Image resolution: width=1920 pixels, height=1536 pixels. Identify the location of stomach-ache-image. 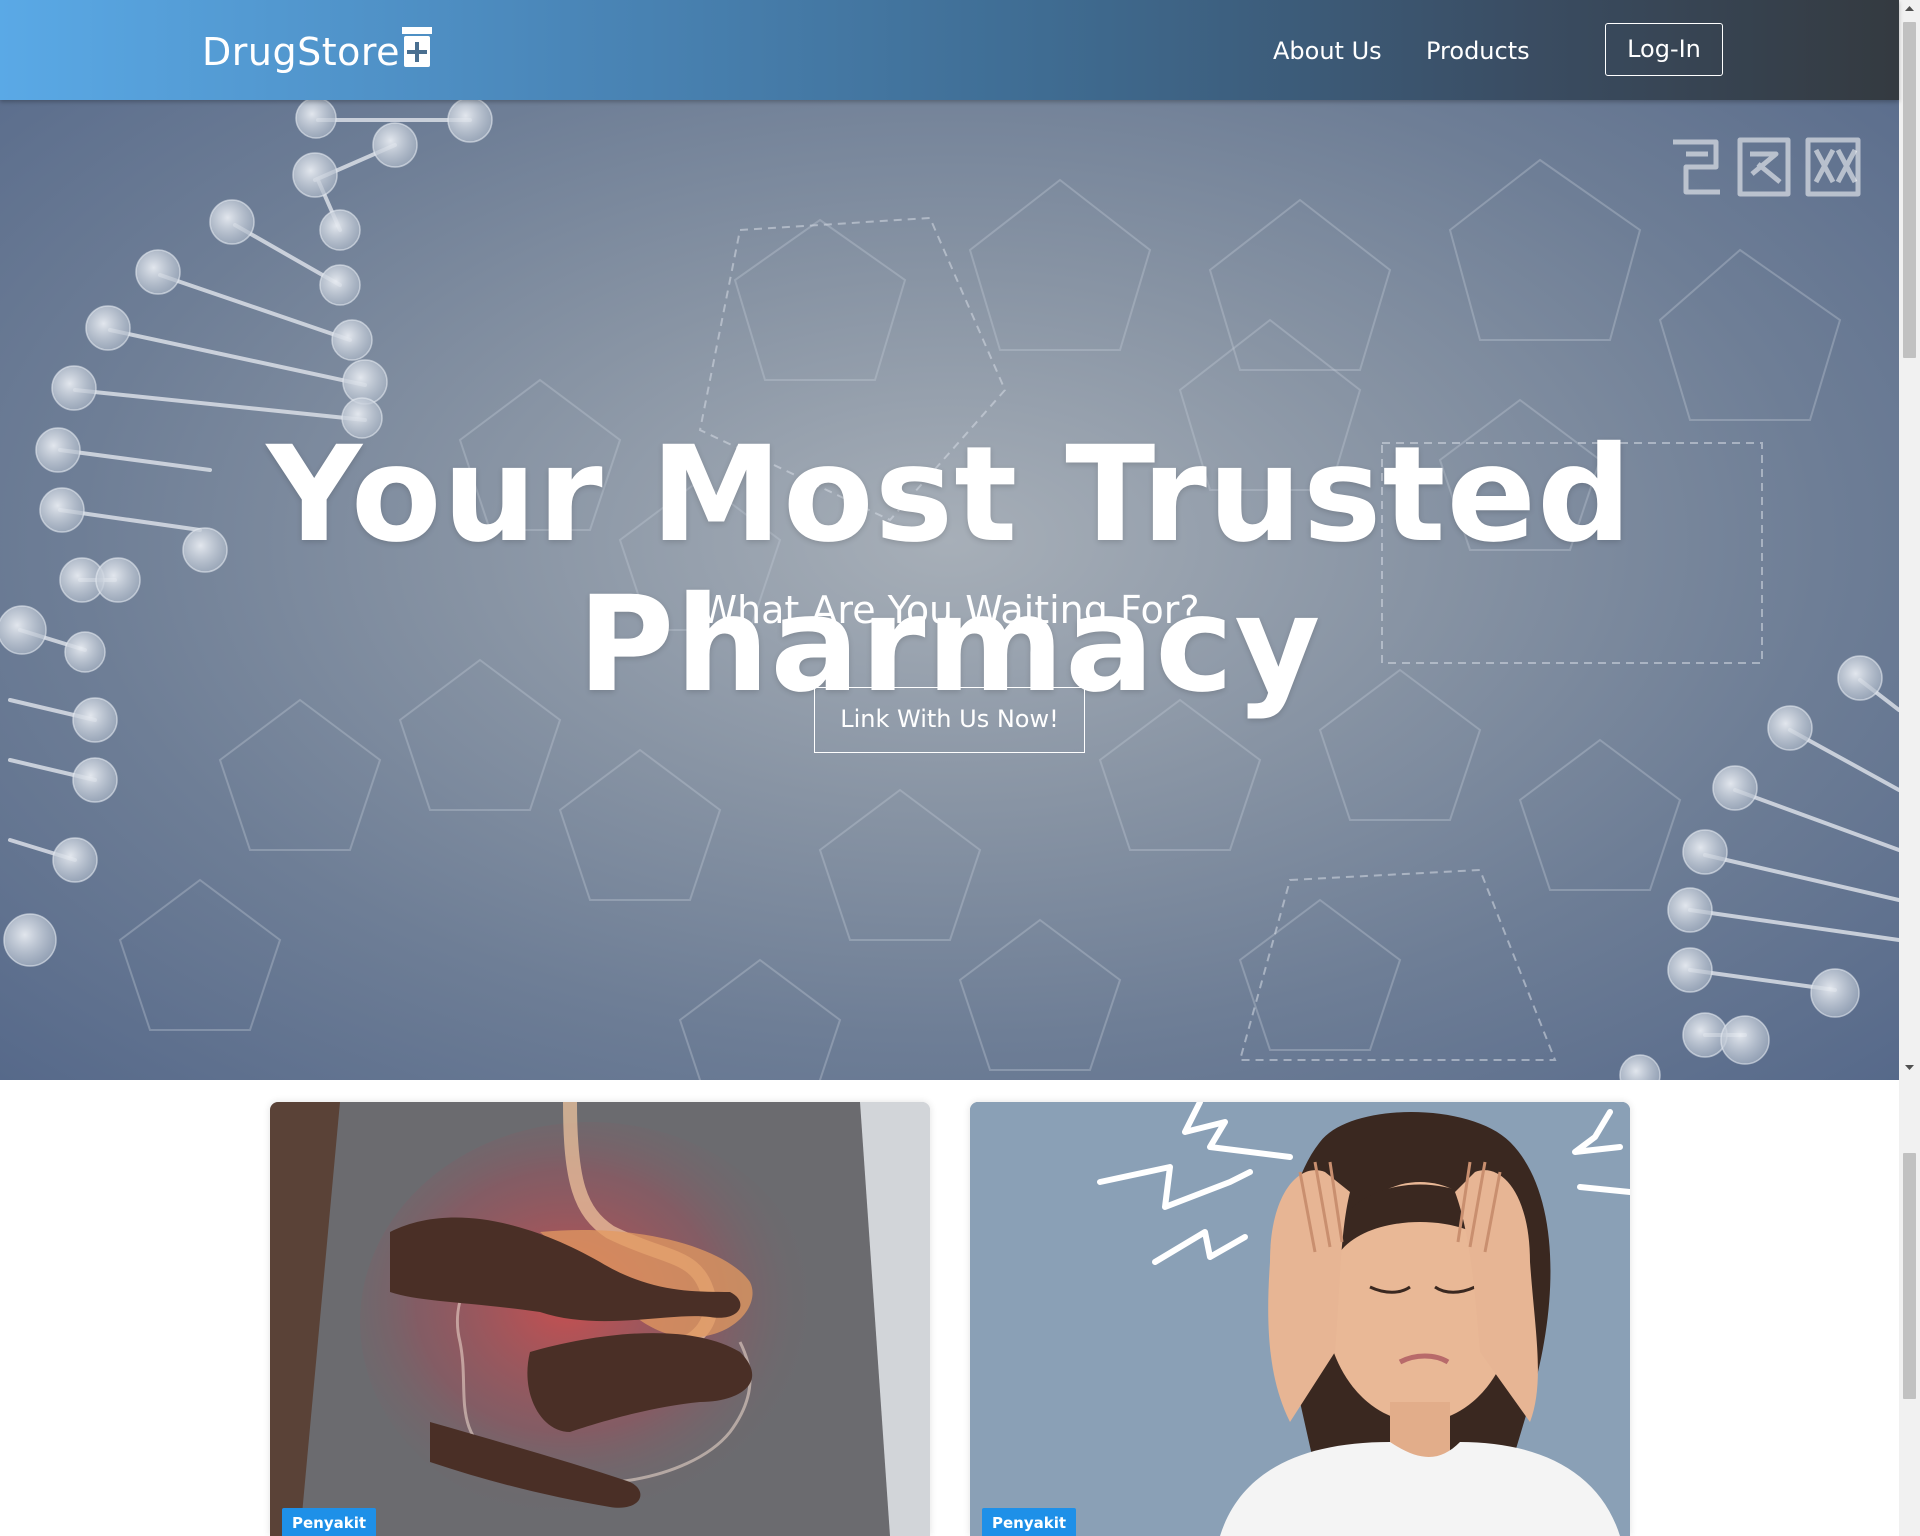
(600, 1319).